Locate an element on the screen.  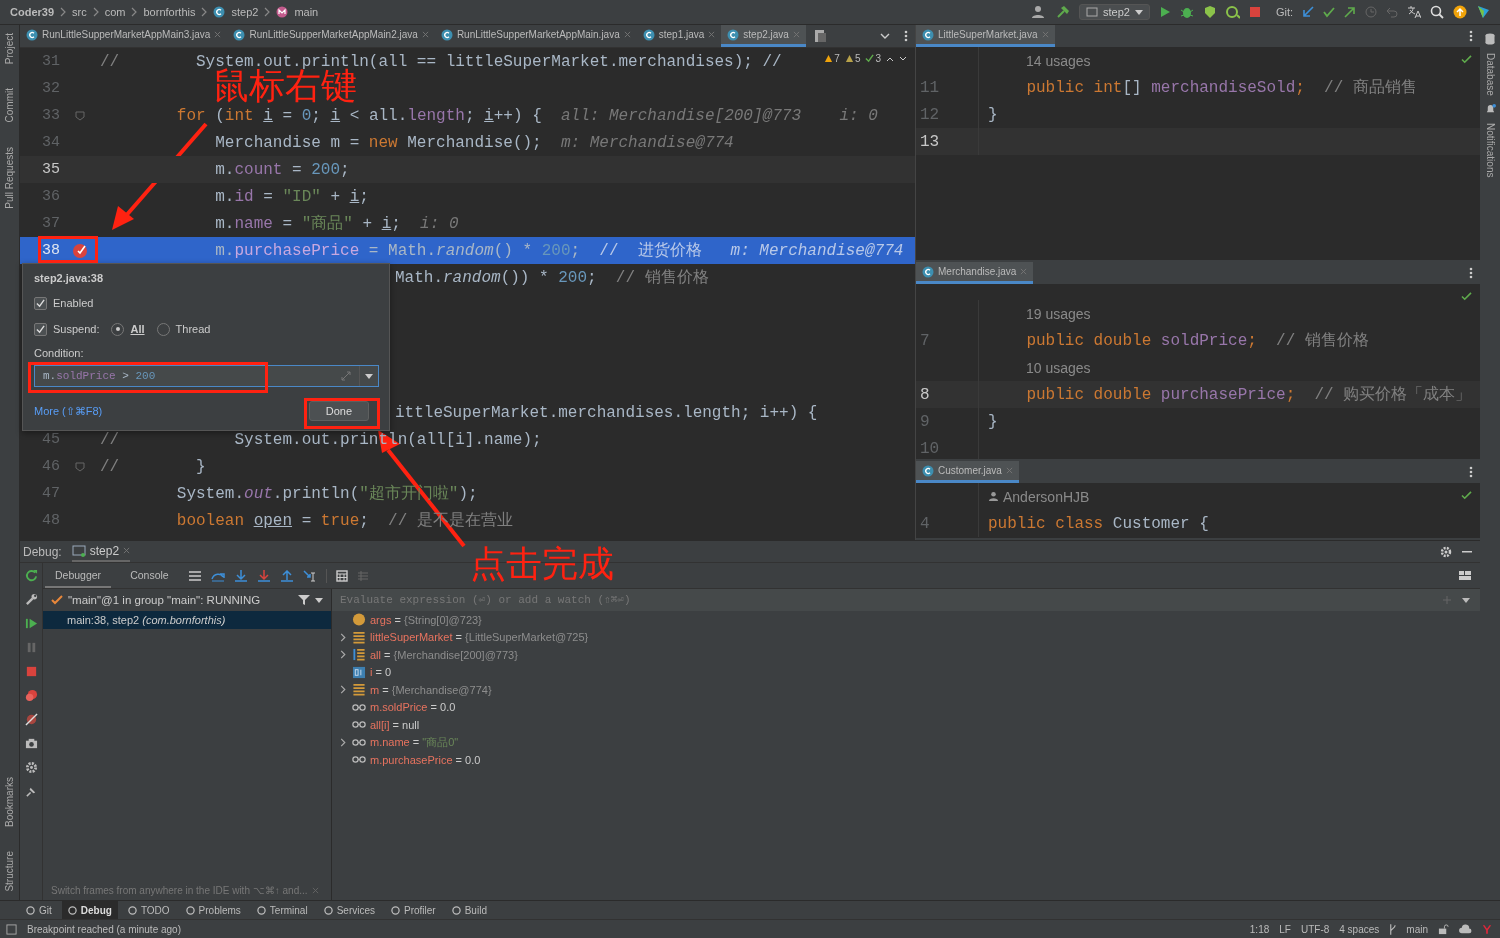
breadcrumb: main is located at coordinates (306, 12).